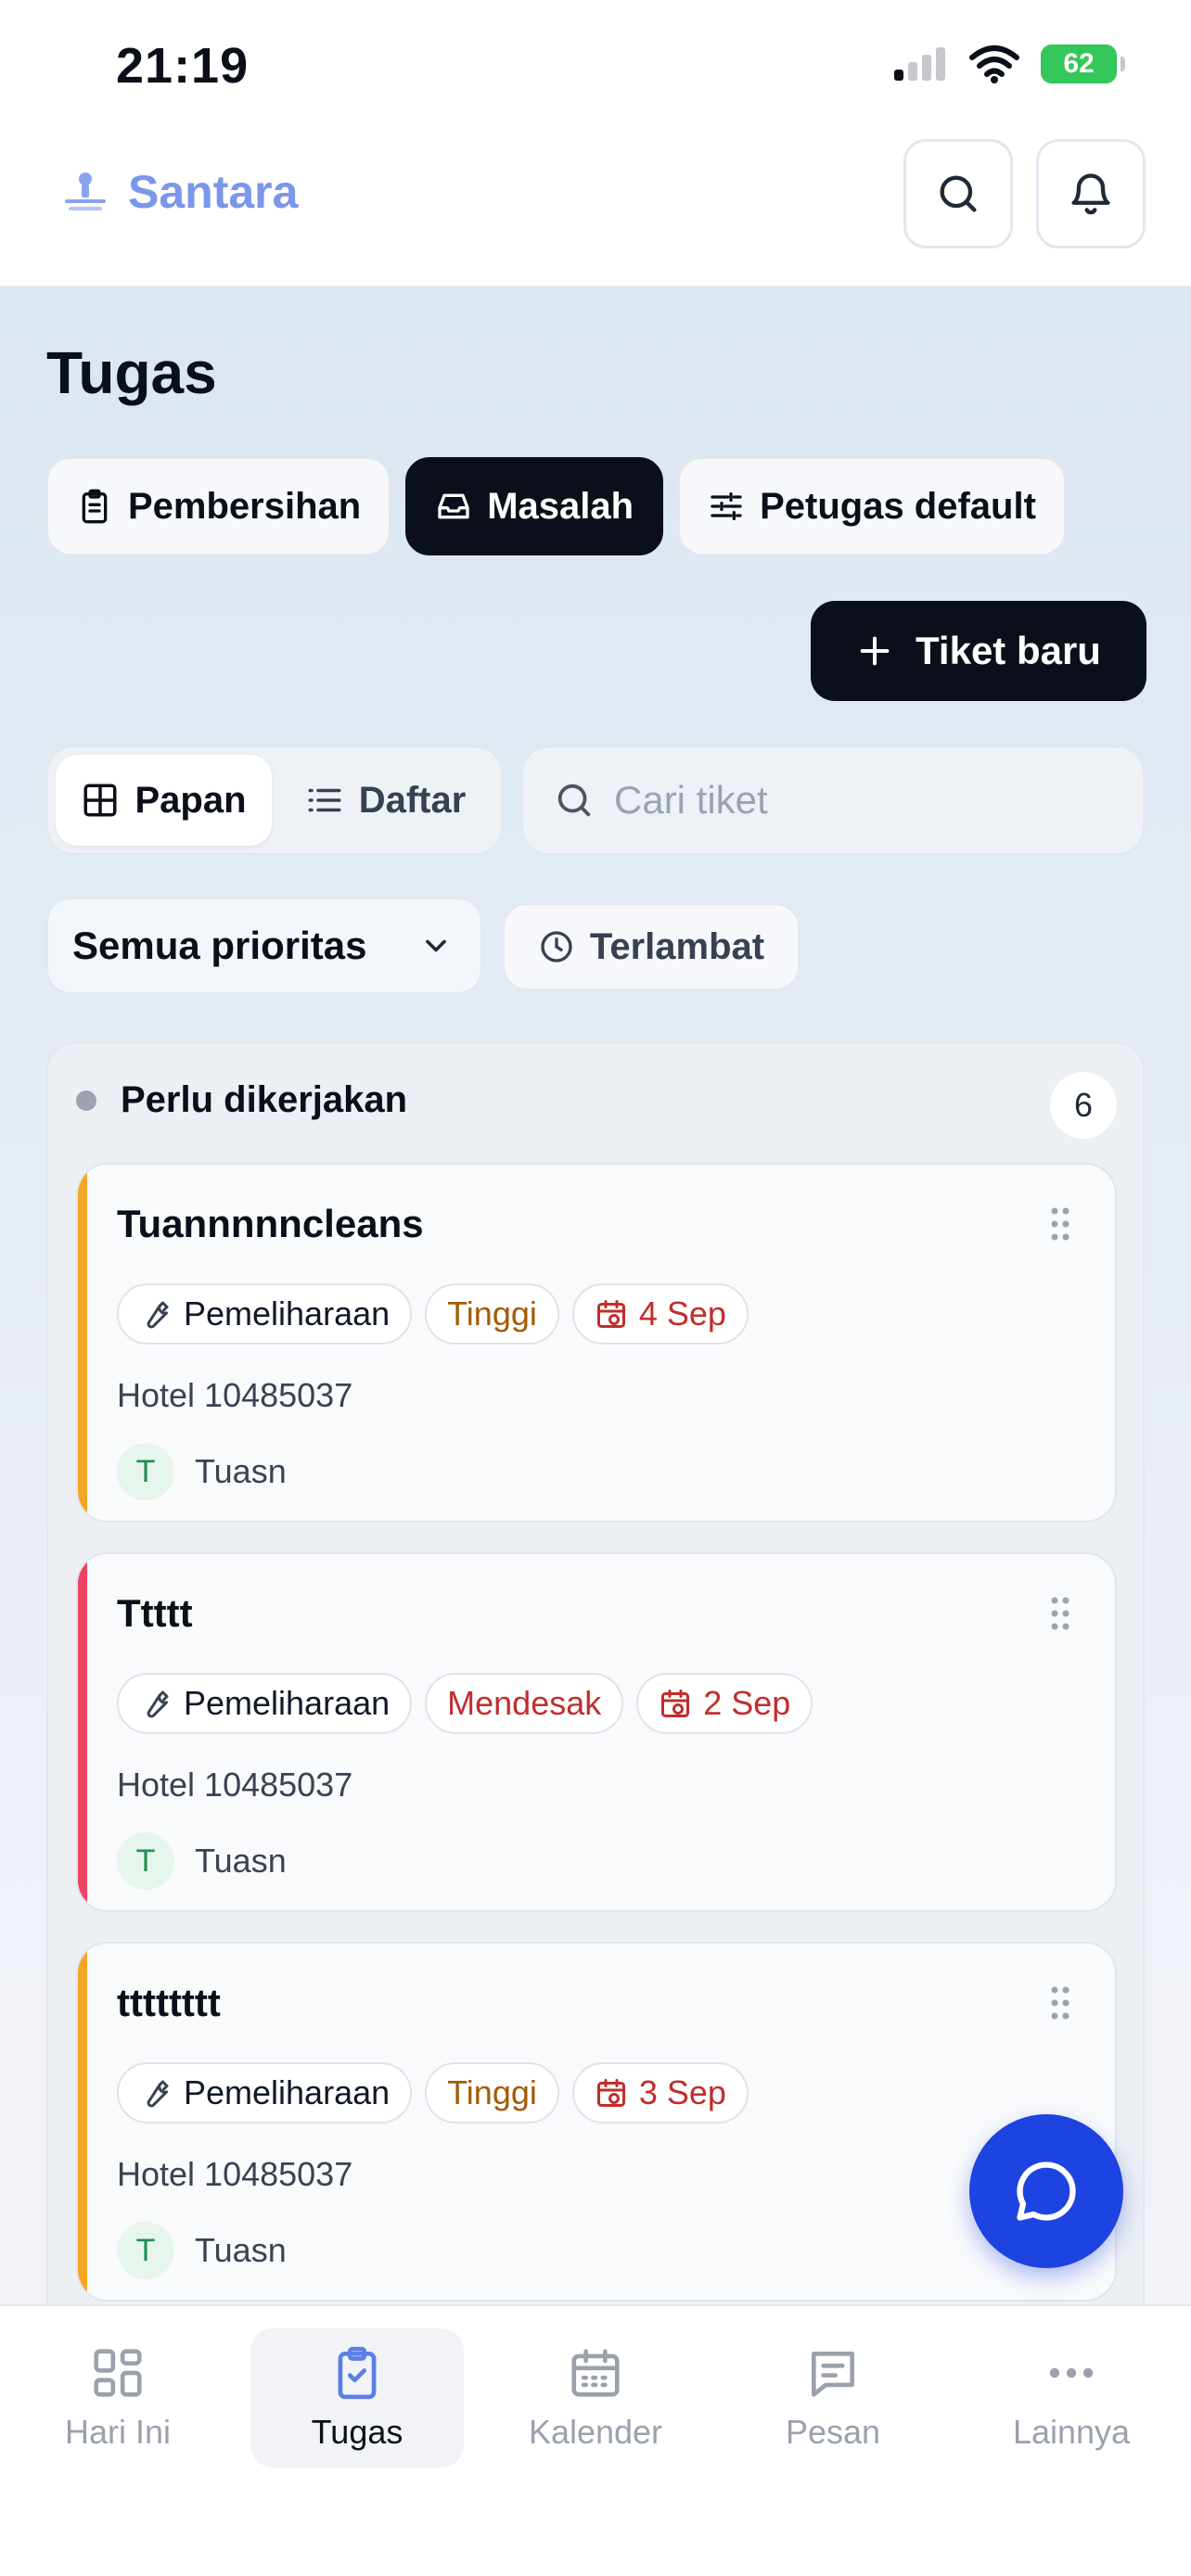  Describe the element at coordinates (436, 946) in the screenshot. I see `chevron-down-icon` at that location.